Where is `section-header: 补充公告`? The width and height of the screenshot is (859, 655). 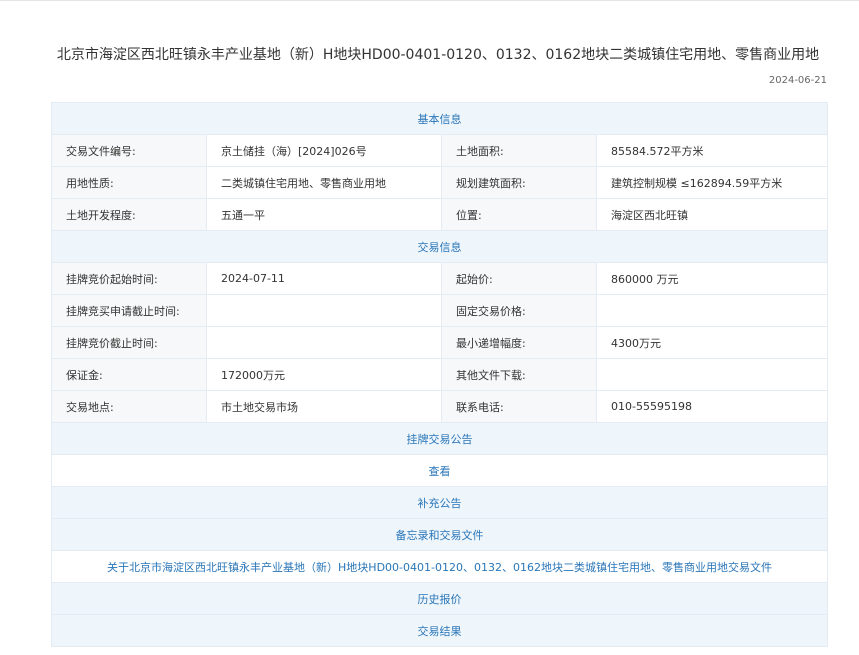
section-header: 补充公告 is located at coordinates (439, 502).